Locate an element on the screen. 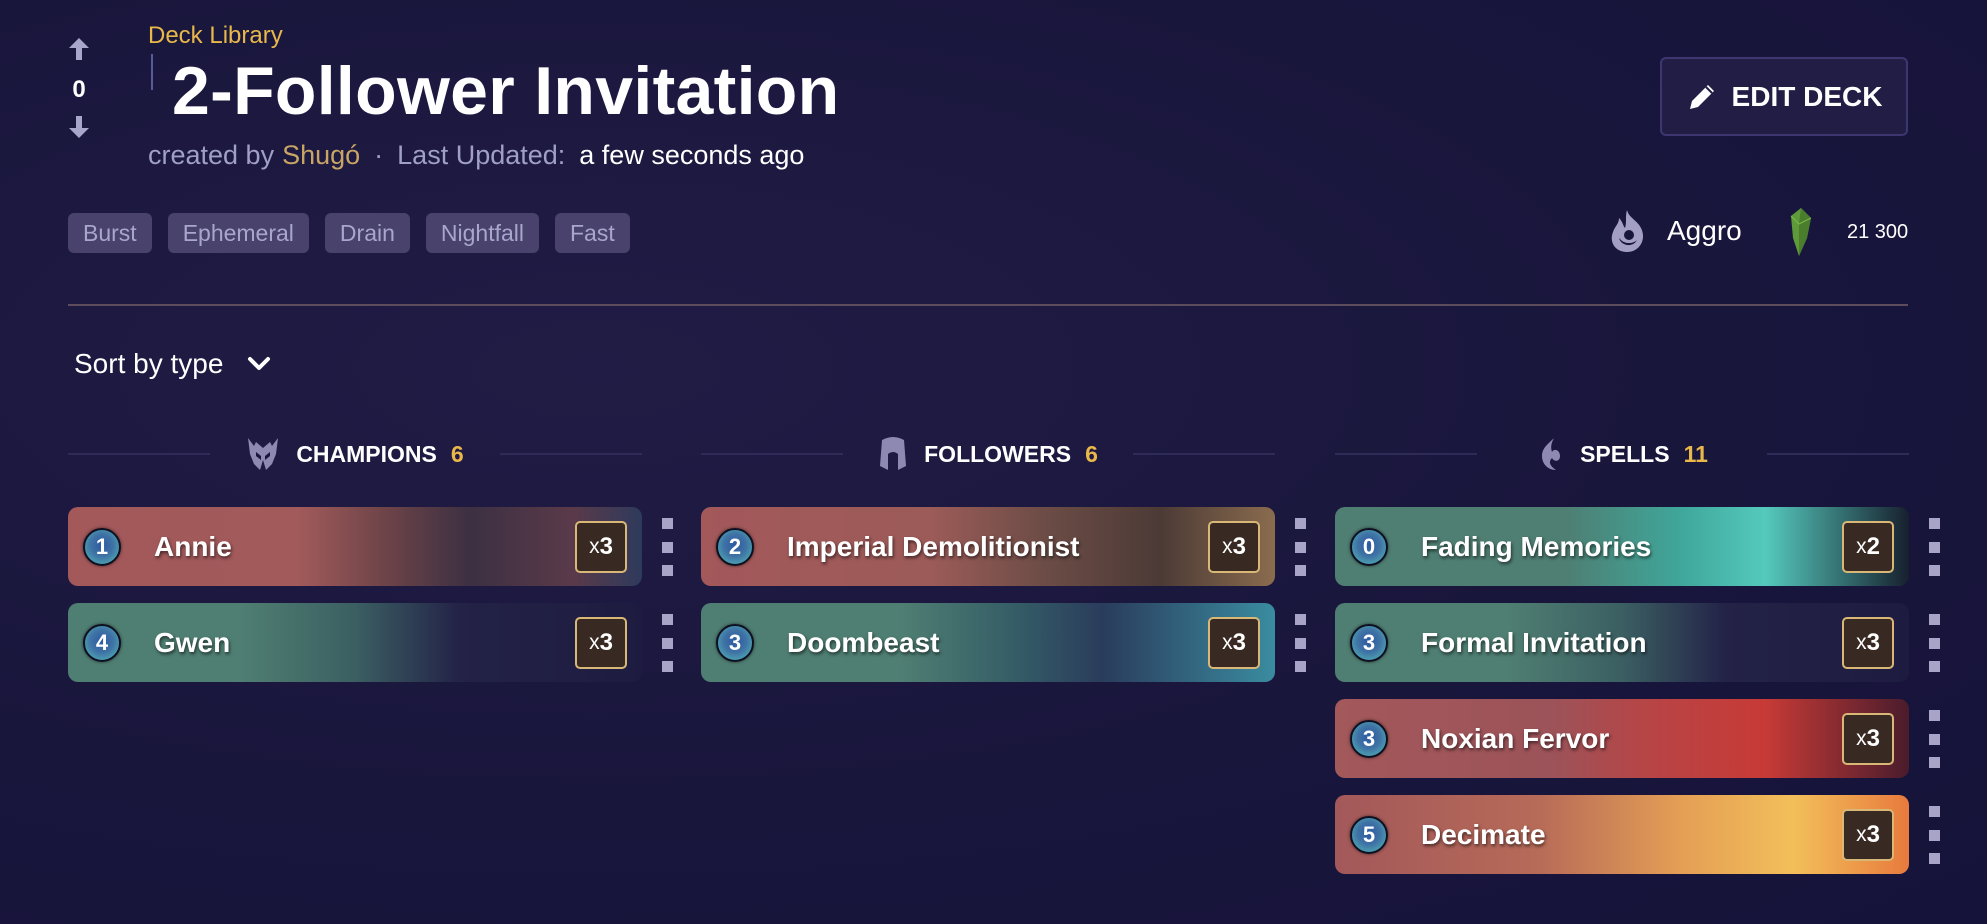 This screenshot has height=924, width=1987. card-row: 3 Formal Invitation x3 is located at coordinates (1637, 642).